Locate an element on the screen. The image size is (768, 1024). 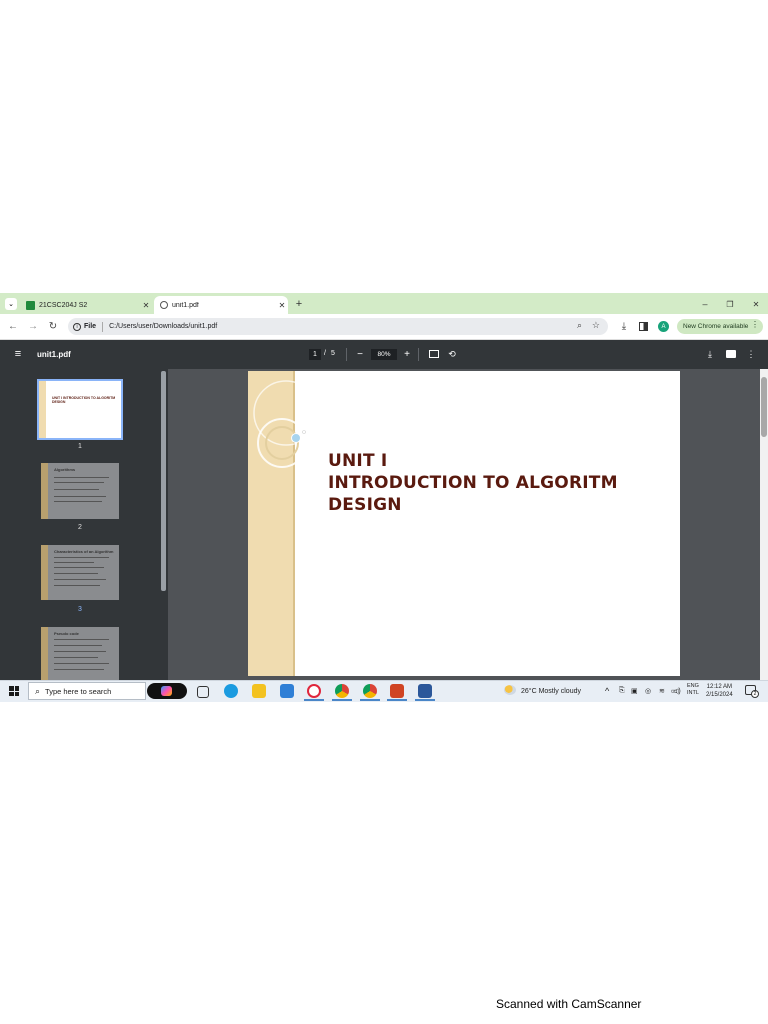
powerpoint-icon is located at coordinates (397, 691).